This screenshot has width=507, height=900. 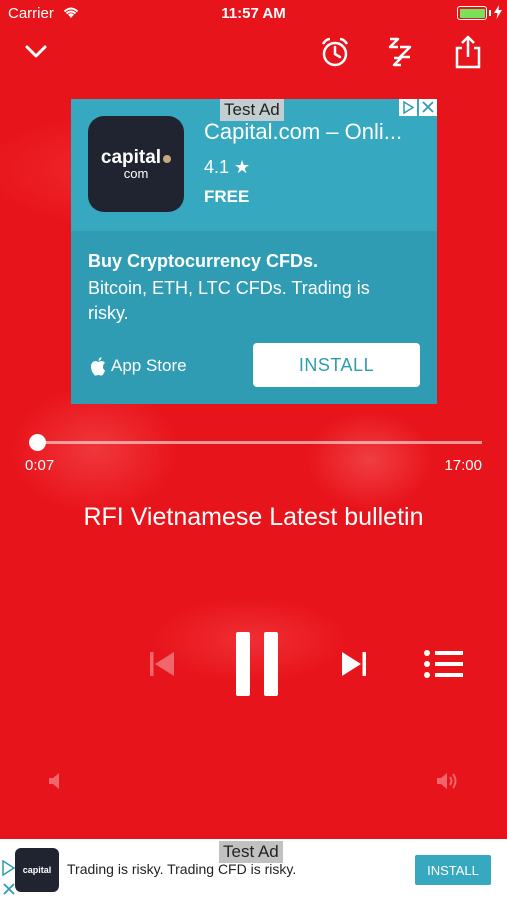 What do you see at coordinates (453, 870) in the screenshot?
I see `bottom-install-button: INSTALL` at bounding box center [453, 870].